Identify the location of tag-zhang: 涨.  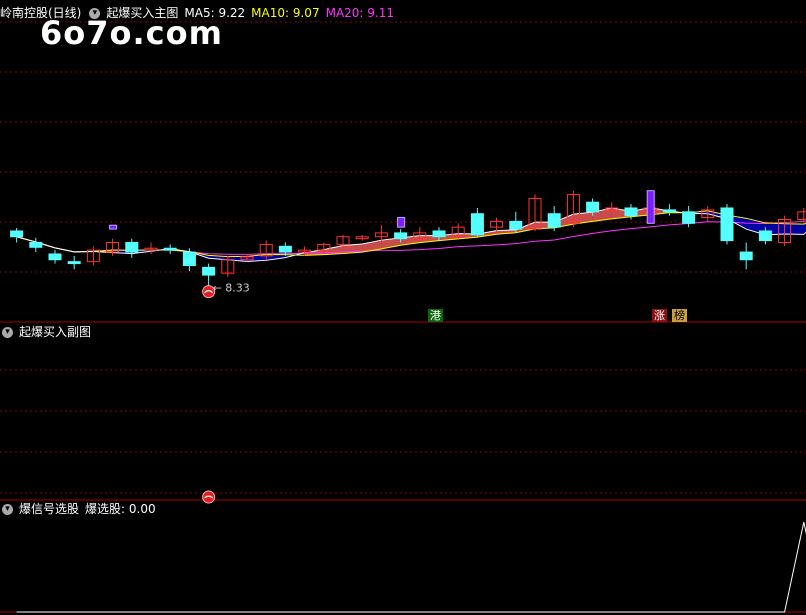
(659, 315).